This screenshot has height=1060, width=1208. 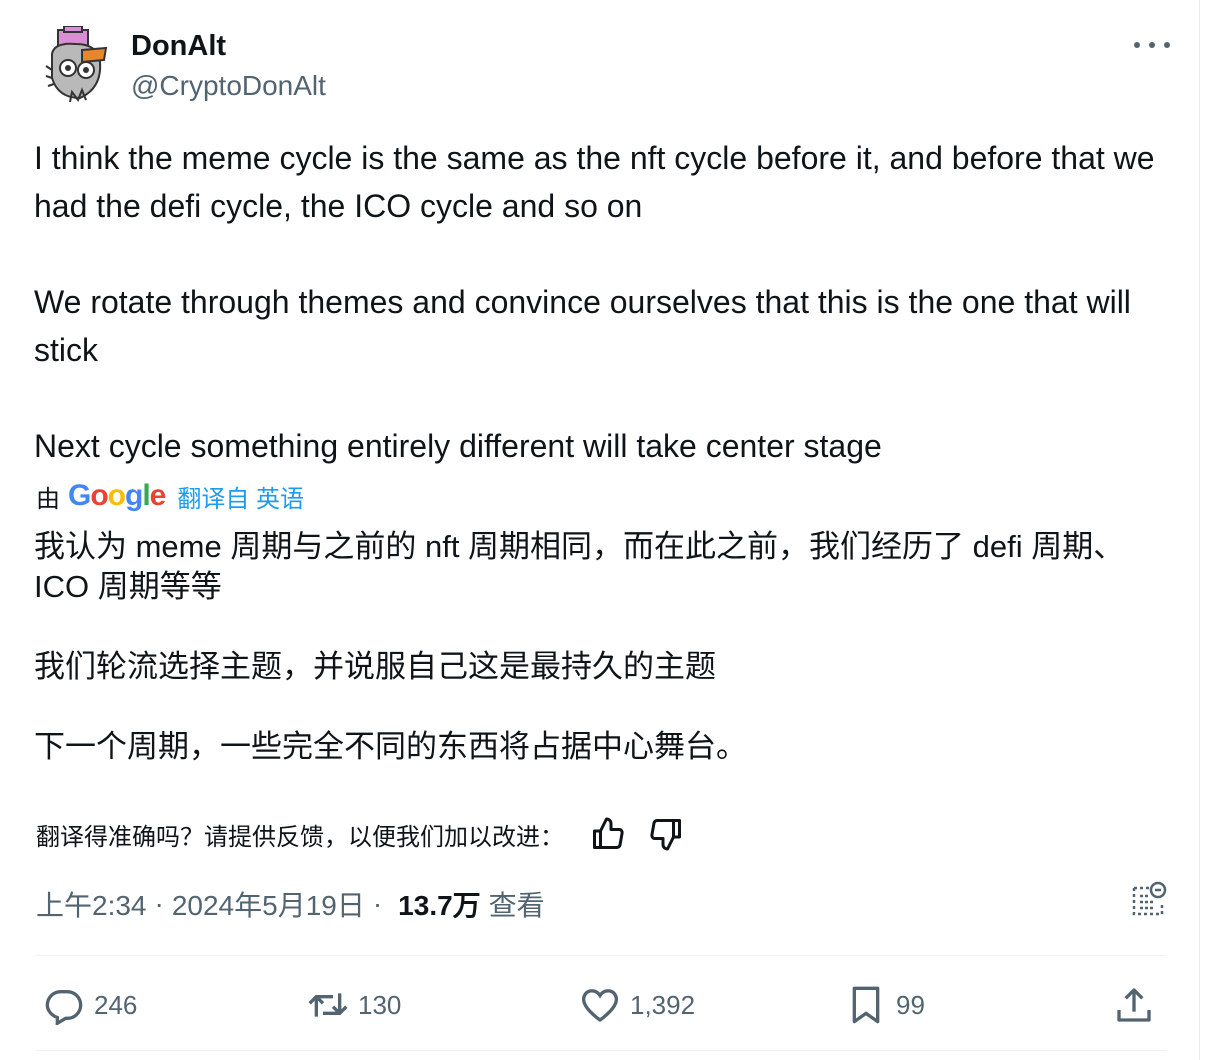 I want to click on repost-count: 130, so click(x=380, y=1004).